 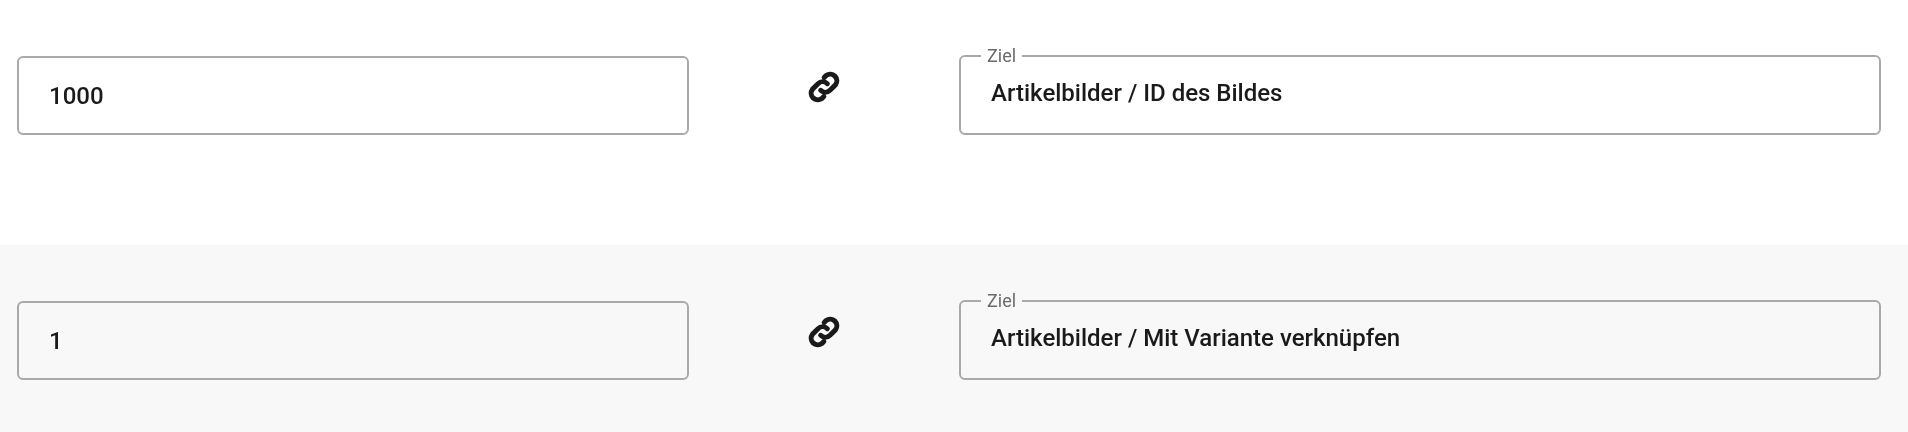 I want to click on value-field: 1, so click(x=353, y=340).